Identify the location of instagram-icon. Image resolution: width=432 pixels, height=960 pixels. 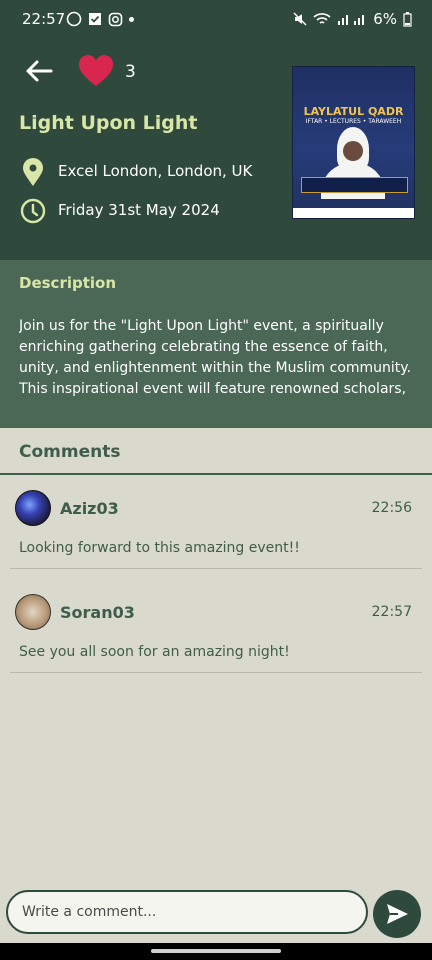
(115, 19).